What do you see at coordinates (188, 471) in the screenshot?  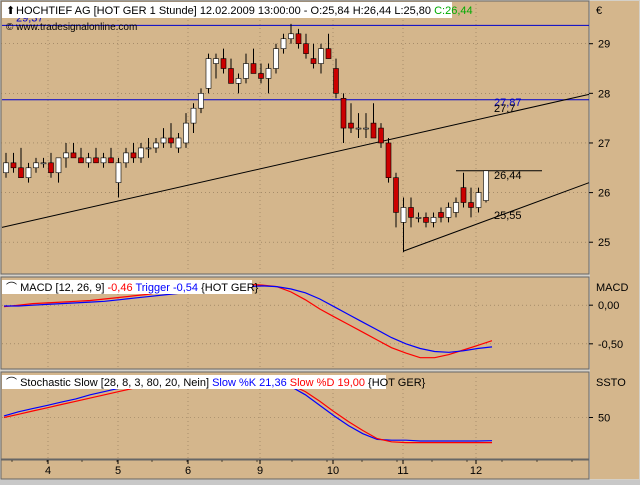 I see `x-axis-label: 6` at bounding box center [188, 471].